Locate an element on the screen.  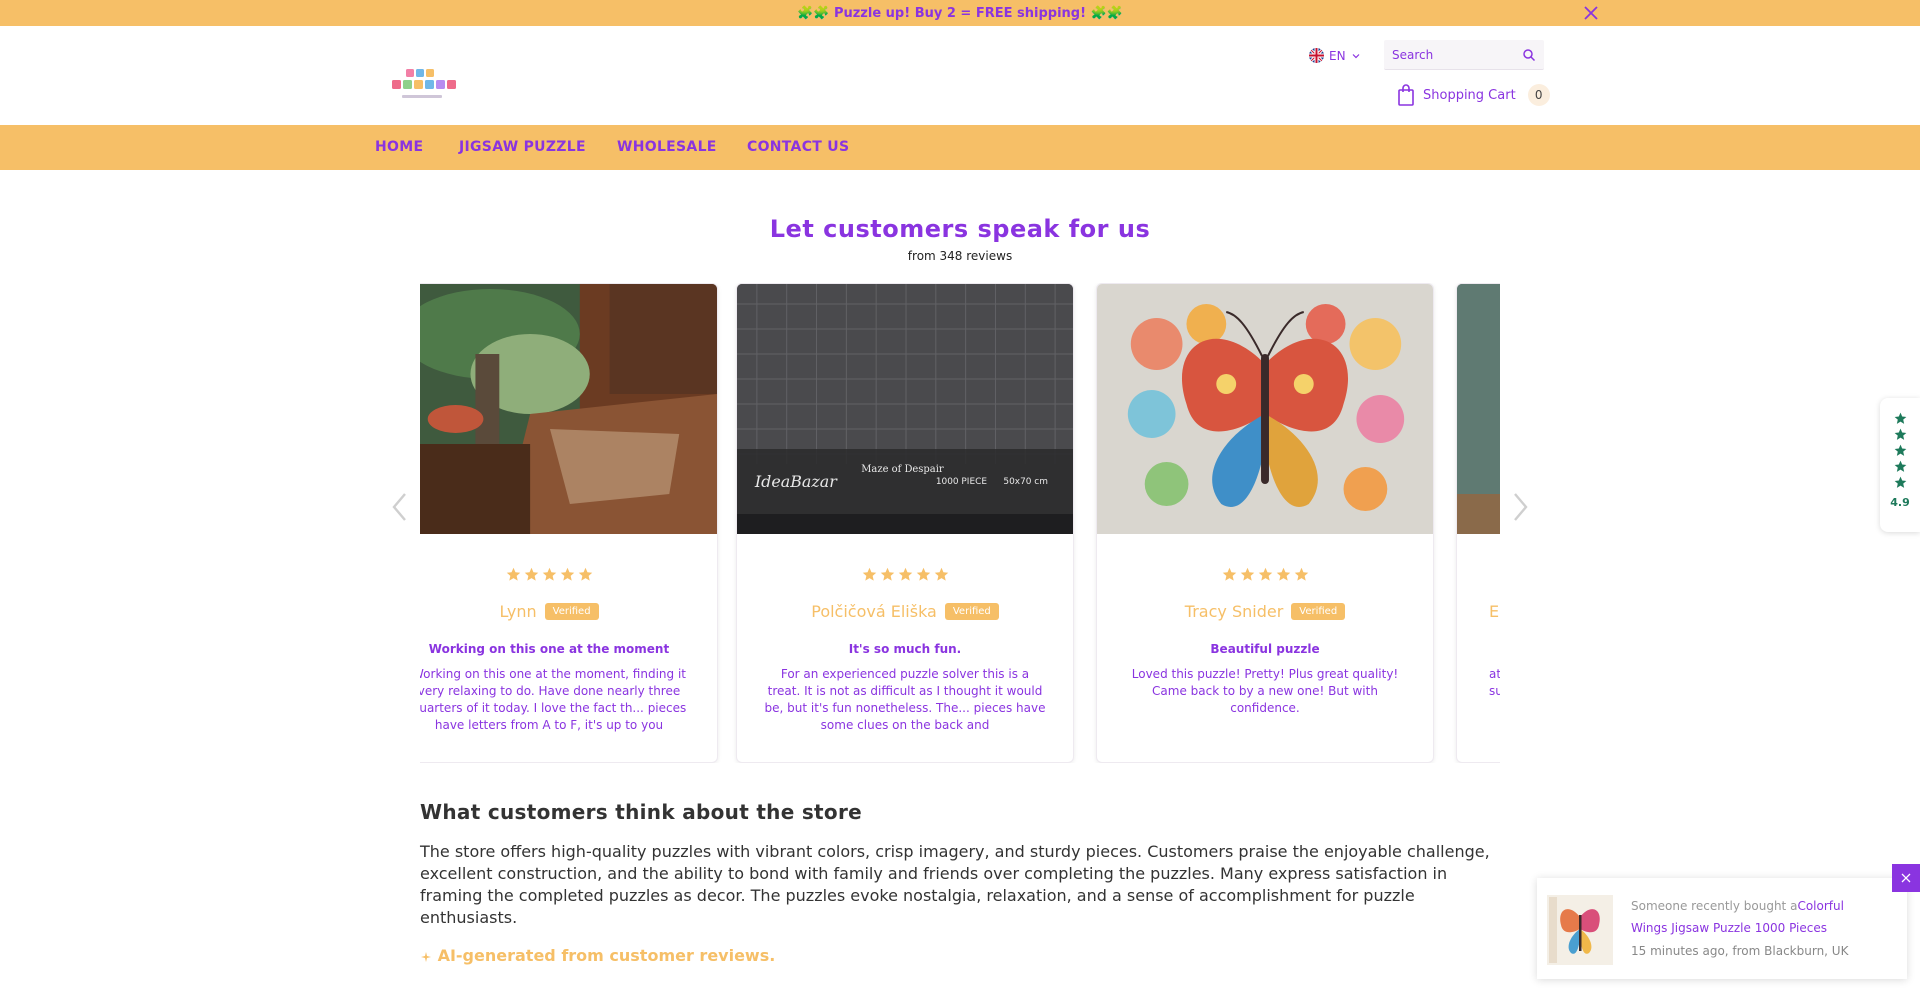
search-icon is located at coordinates (1529, 55).